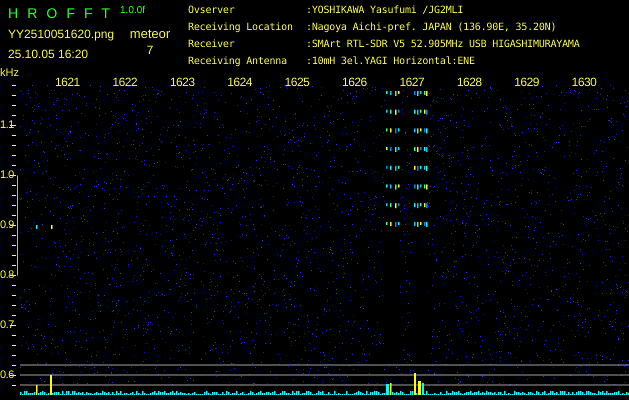 This screenshot has height=400, width=629. Describe the element at coordinates (150, 50) in the screenshot. I see `meteor-count: 7` at that location.